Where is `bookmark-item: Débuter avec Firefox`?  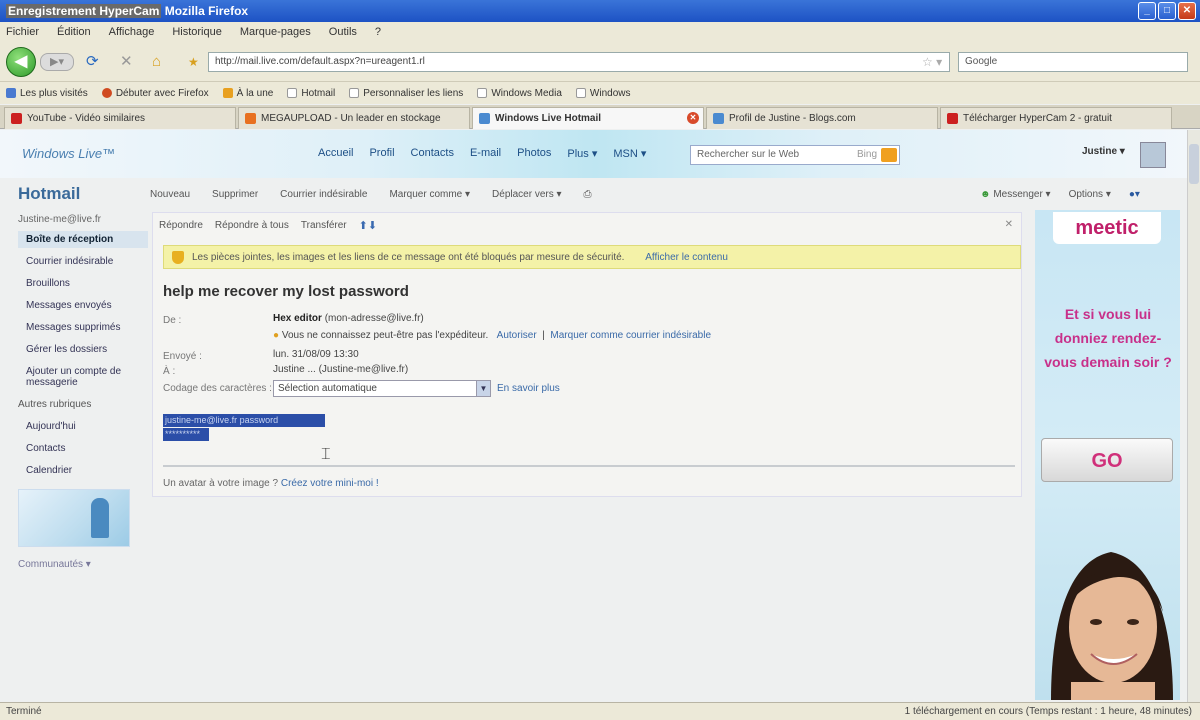 bookmark-item: Débuter avec Firefox is located at coordinates (155, 93).